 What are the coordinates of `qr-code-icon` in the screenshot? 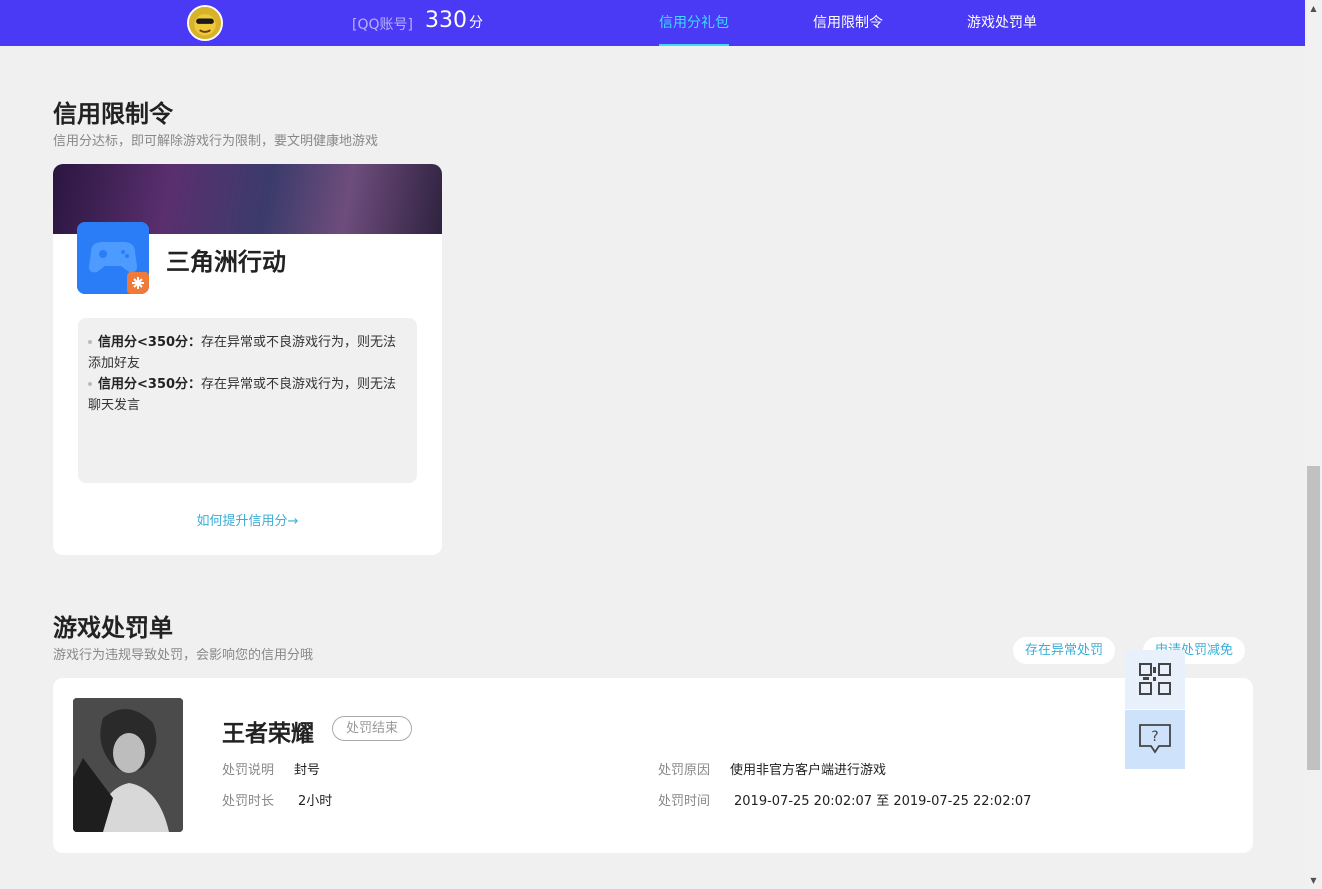 It's located at (1155, 679).